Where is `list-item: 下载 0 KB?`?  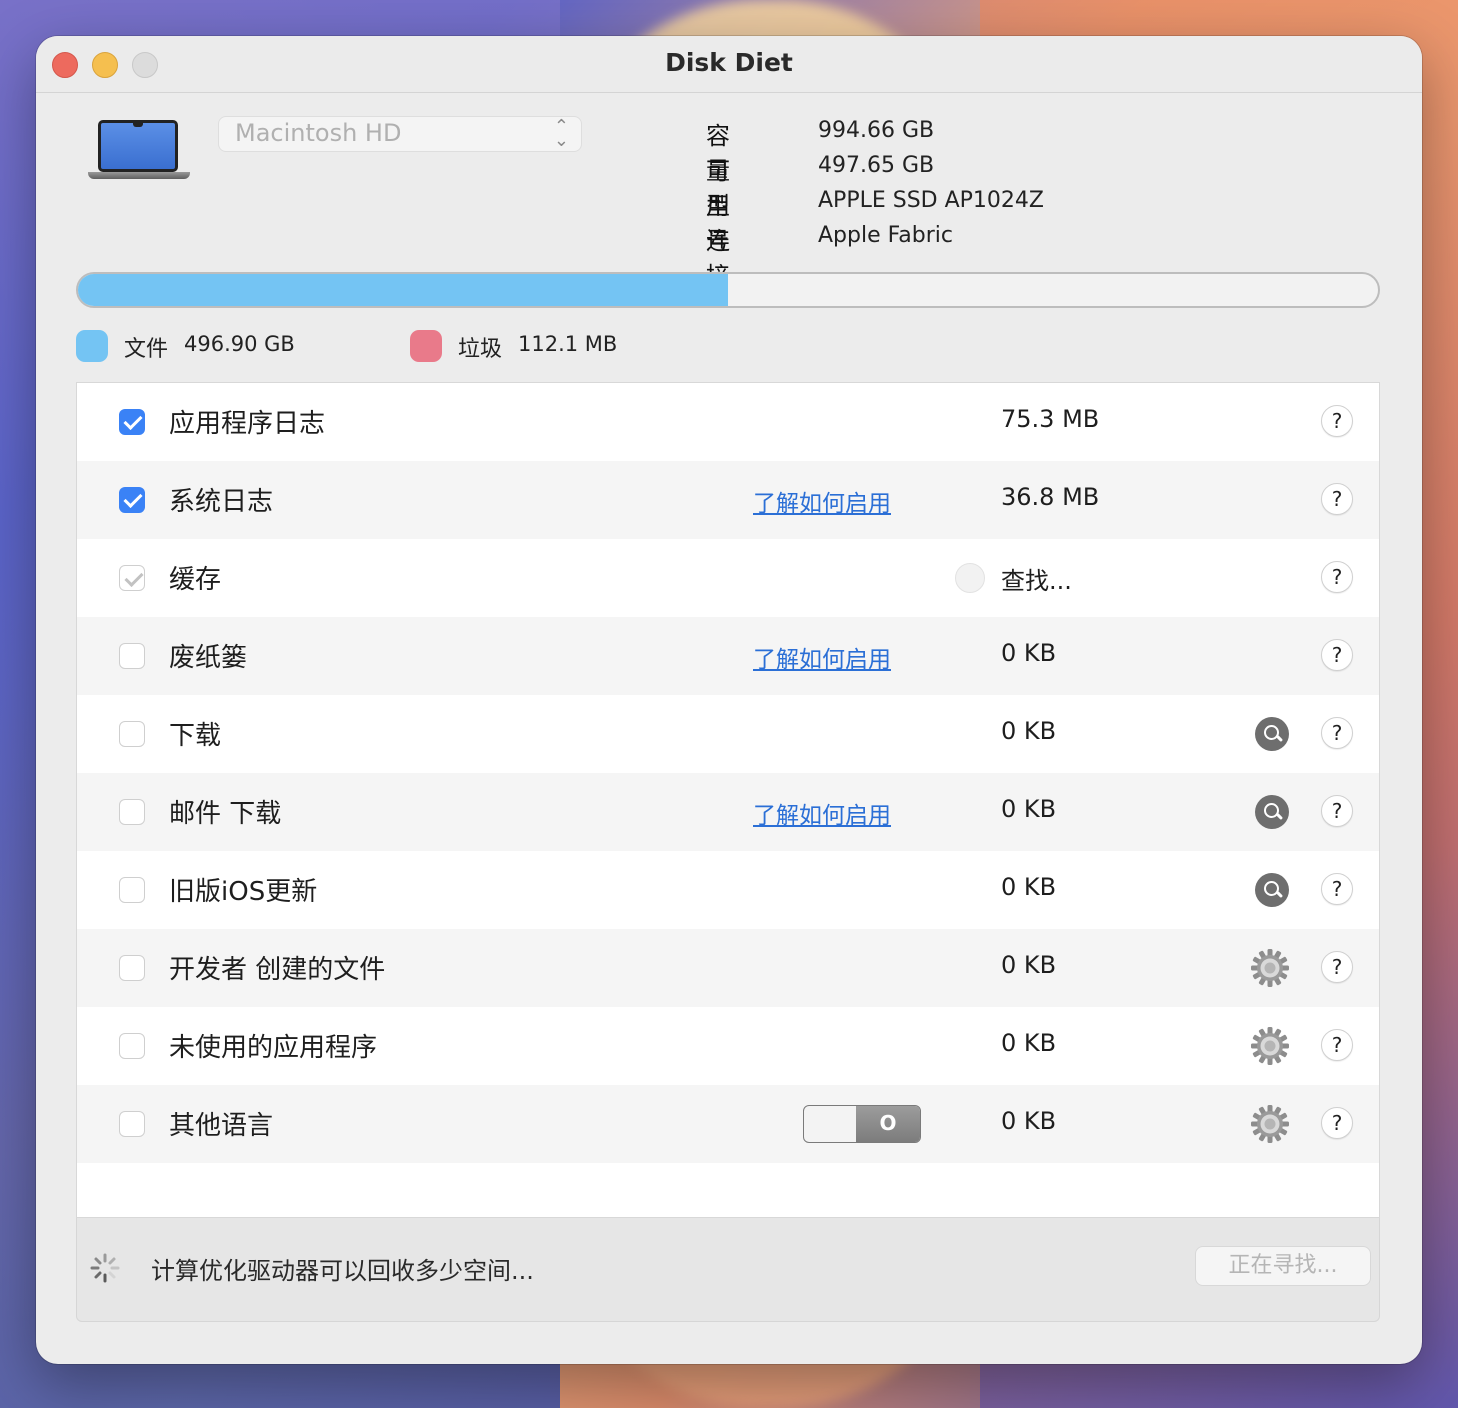
list-item: 下载 0 KB? is located at coordinates (728, 734).